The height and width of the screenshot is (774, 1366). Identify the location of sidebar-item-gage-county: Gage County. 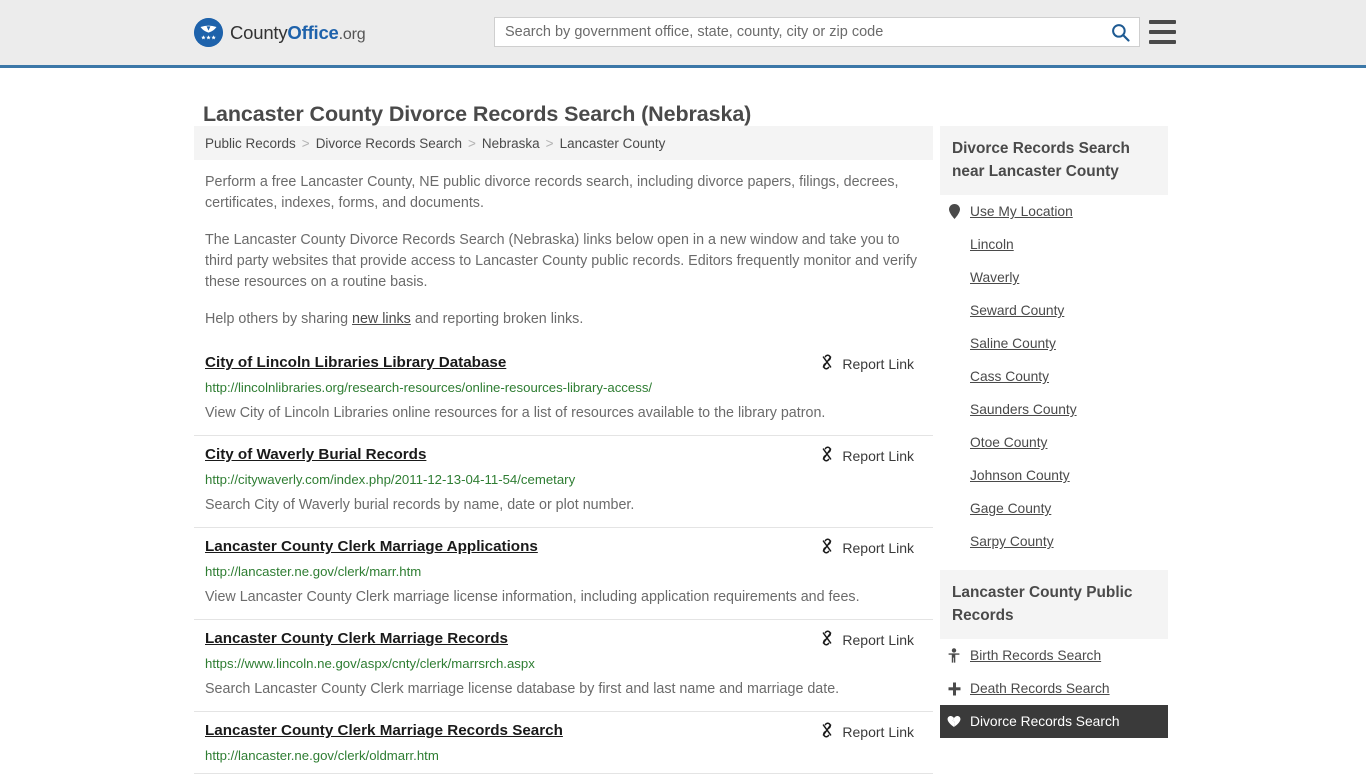
(1054, 508).